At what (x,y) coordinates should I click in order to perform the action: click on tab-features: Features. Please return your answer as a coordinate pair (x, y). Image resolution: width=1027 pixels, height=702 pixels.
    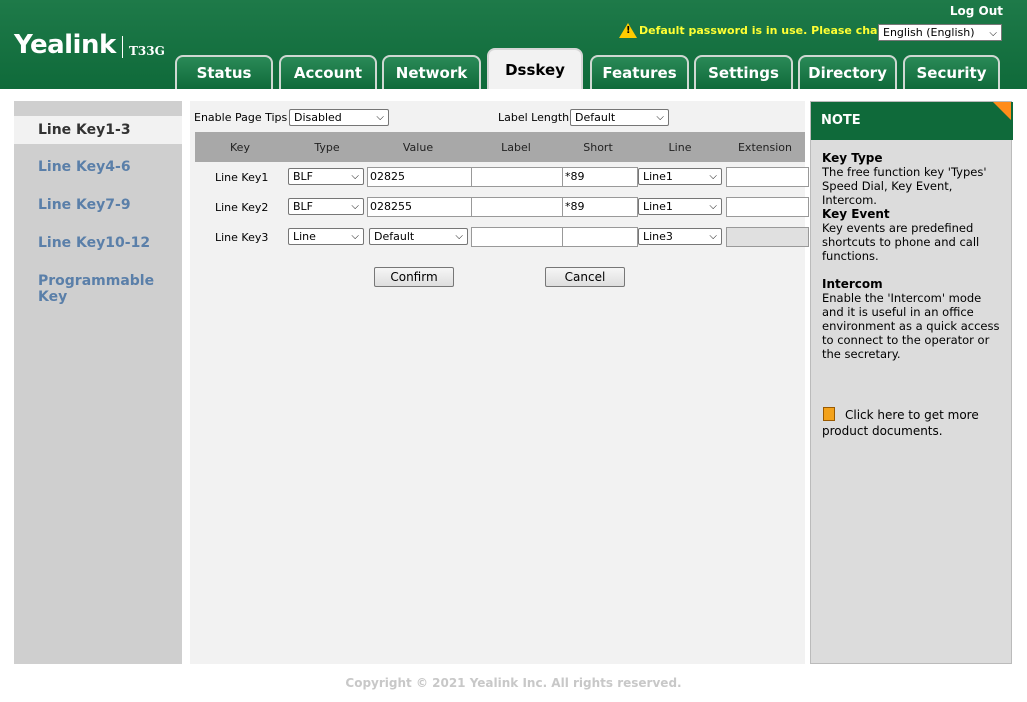
    Looking at the image, I should click on (639, 72).